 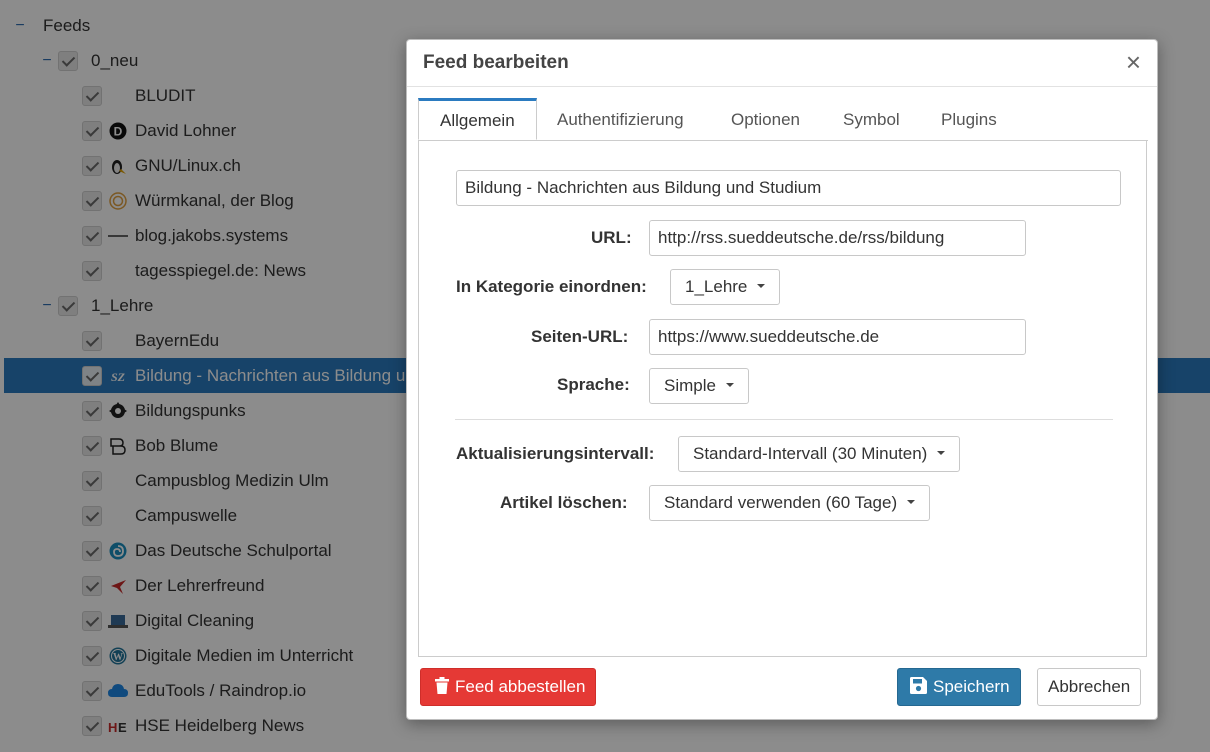 I want to click on unsubscribe-button-label: Feed abbestellen, so click(x=520, y=686).